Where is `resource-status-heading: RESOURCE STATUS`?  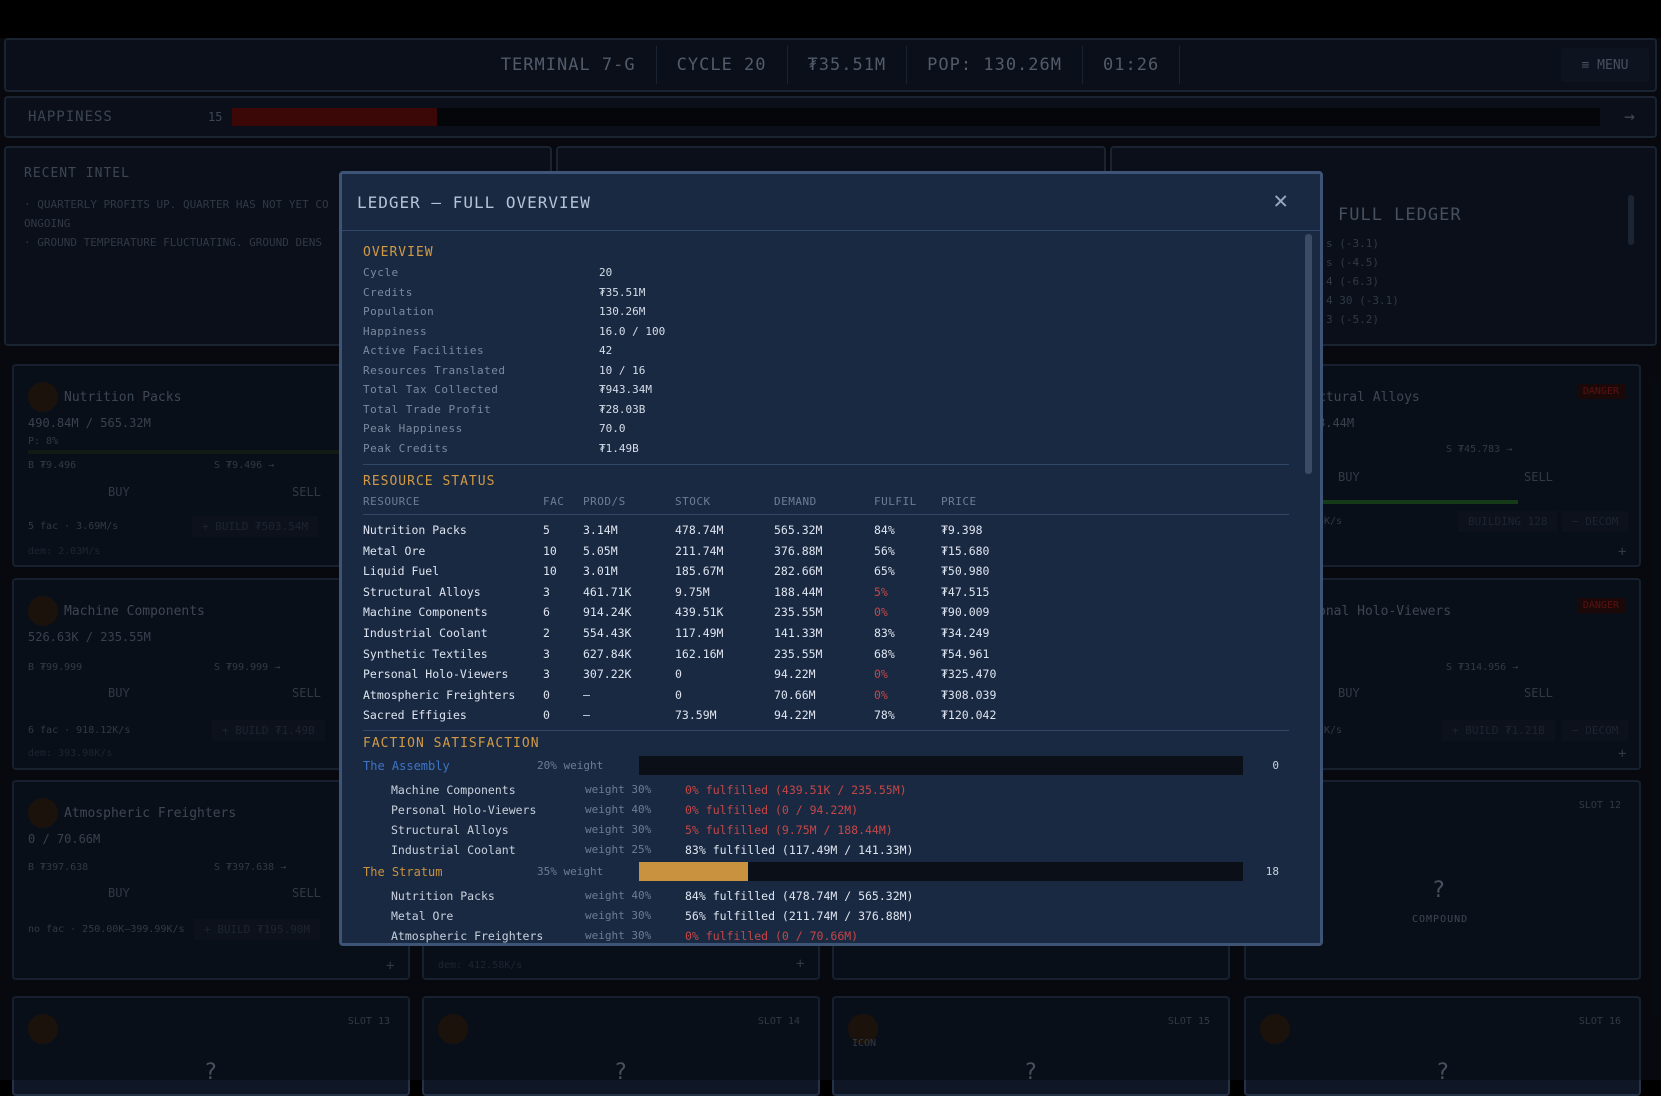
resource-status-heading: RESOURCE STATUS is located at coordinates (429, 481).